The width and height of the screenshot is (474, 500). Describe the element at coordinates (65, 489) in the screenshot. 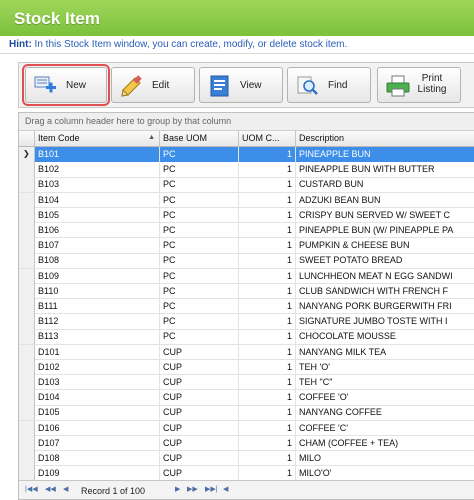

I see `prev-record-icon: ◀` at that location.